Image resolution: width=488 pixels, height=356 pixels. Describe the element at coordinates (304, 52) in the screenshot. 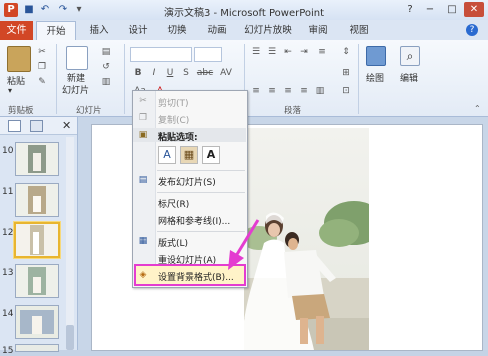

I see `increase-indent-icon: ⇥` at that location.